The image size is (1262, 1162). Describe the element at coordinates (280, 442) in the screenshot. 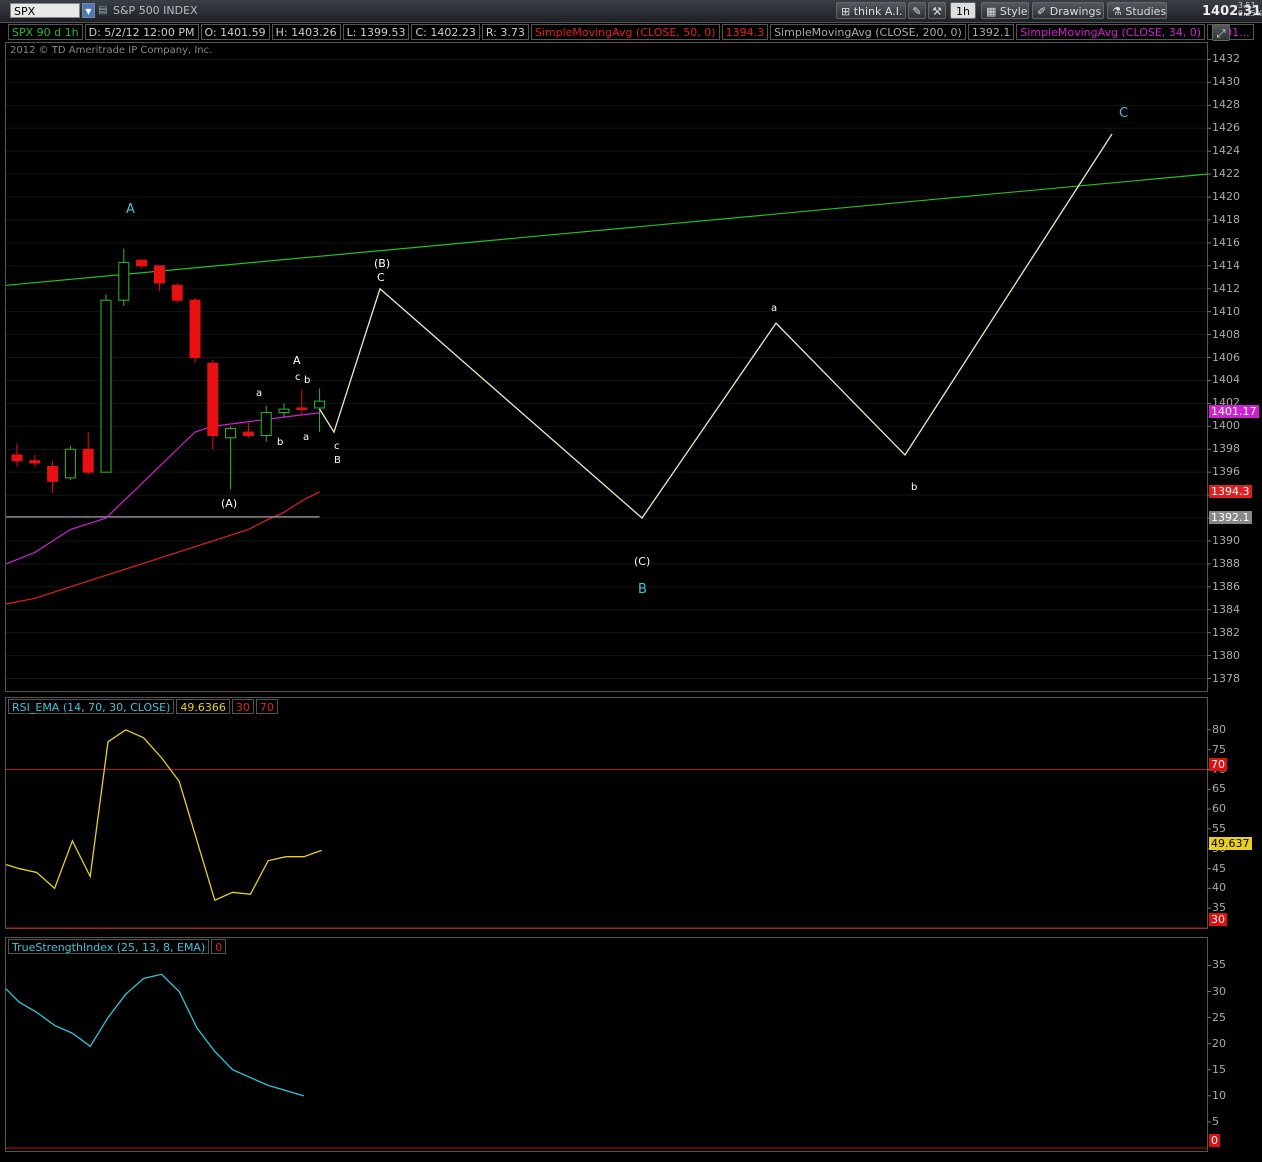

I see `wave-label-b1: b` at that location.